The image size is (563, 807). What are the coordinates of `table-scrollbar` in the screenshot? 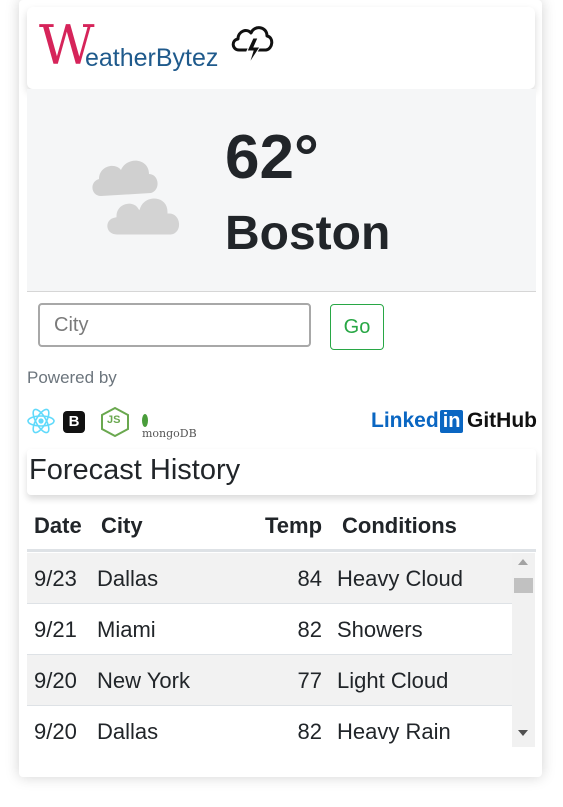 It's located at (523, 650).